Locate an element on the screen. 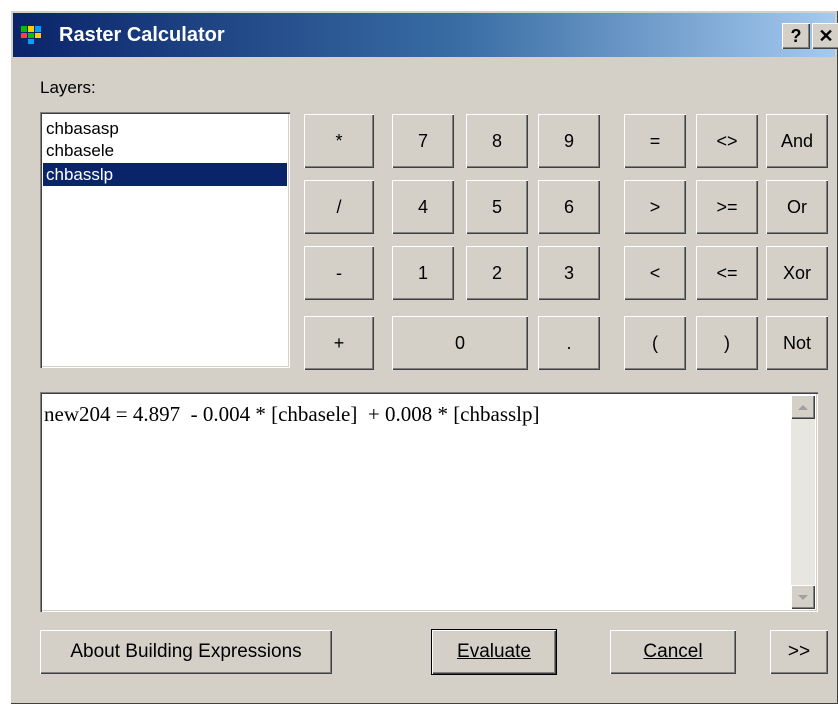 This screenshot has width=838, height=704. less-equal-button: <= is located at coordinates (727, 273).